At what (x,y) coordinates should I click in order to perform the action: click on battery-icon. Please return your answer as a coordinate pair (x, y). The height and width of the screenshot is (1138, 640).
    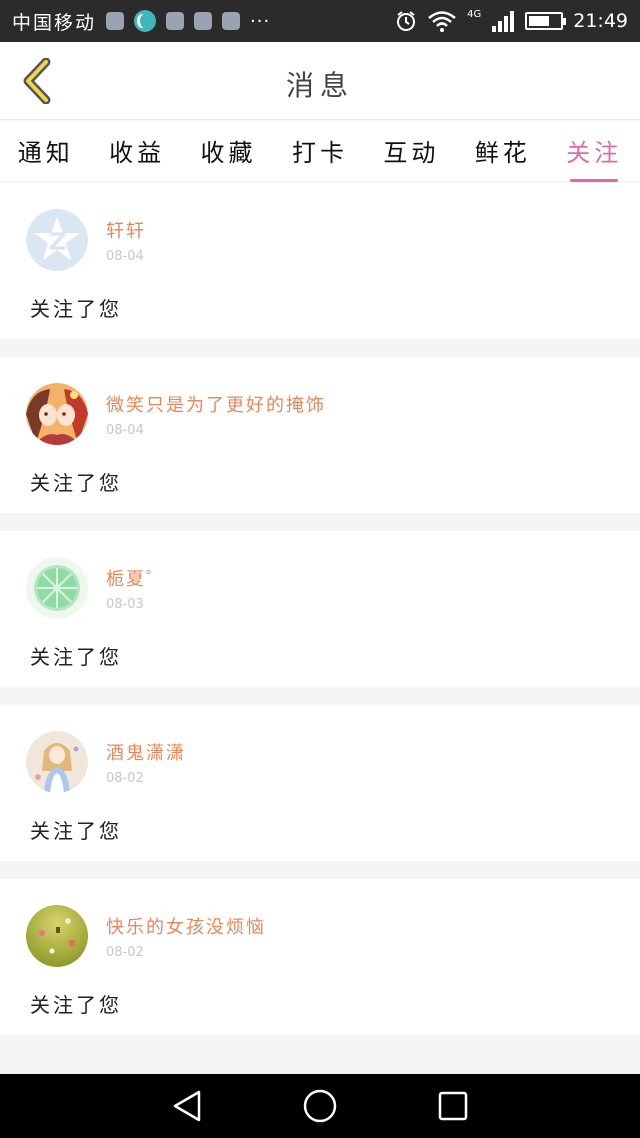
    Looking at the image, I should click on (546, 21).